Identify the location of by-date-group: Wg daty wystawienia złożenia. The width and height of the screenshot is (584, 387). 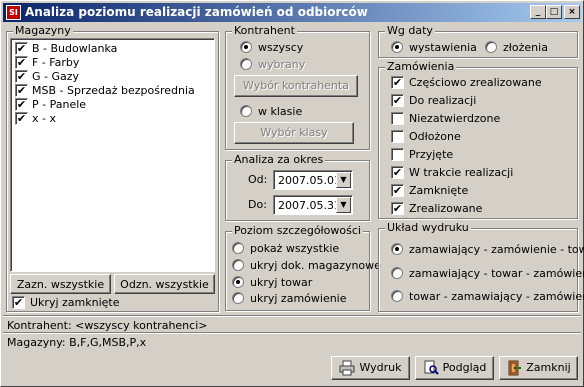
(478, 41).